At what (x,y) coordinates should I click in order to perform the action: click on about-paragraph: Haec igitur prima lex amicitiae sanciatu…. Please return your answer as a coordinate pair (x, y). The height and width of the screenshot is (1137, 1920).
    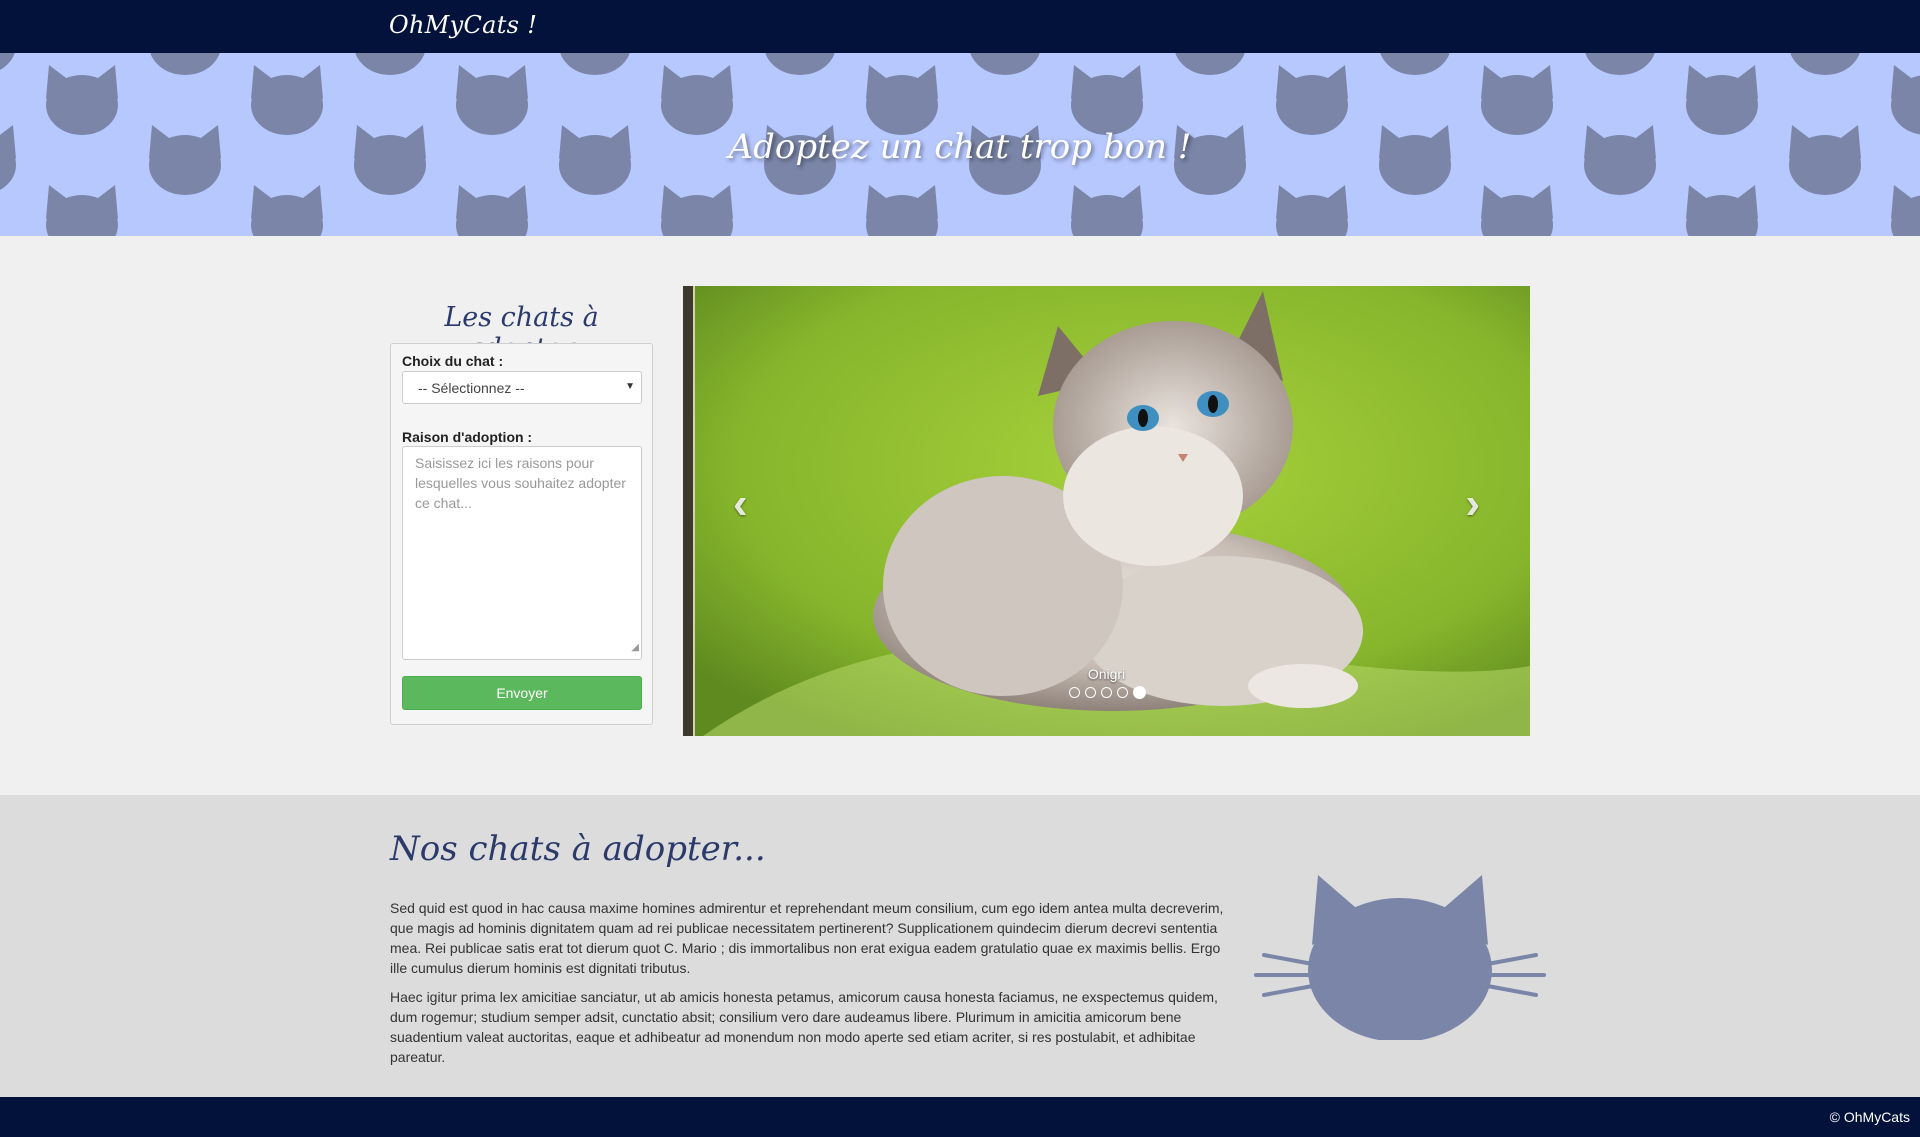
    Looking at the image, I should click on (804, 1027).